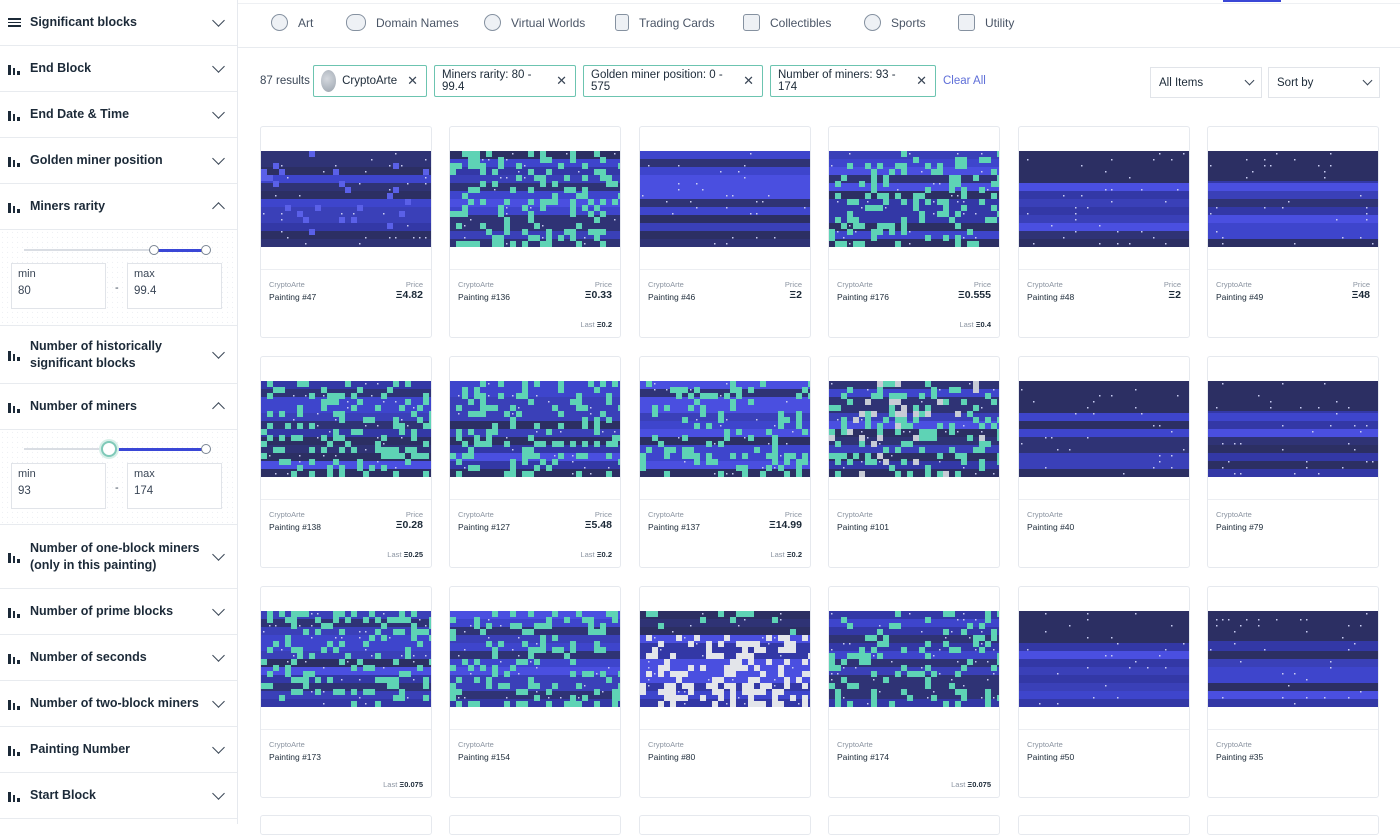 The width and height of the screenshot is (1400, 835). Describe the element at coordinates (118, 407) in the screenshot. I see `filter-number-of-miners: Number of miners` at that location.